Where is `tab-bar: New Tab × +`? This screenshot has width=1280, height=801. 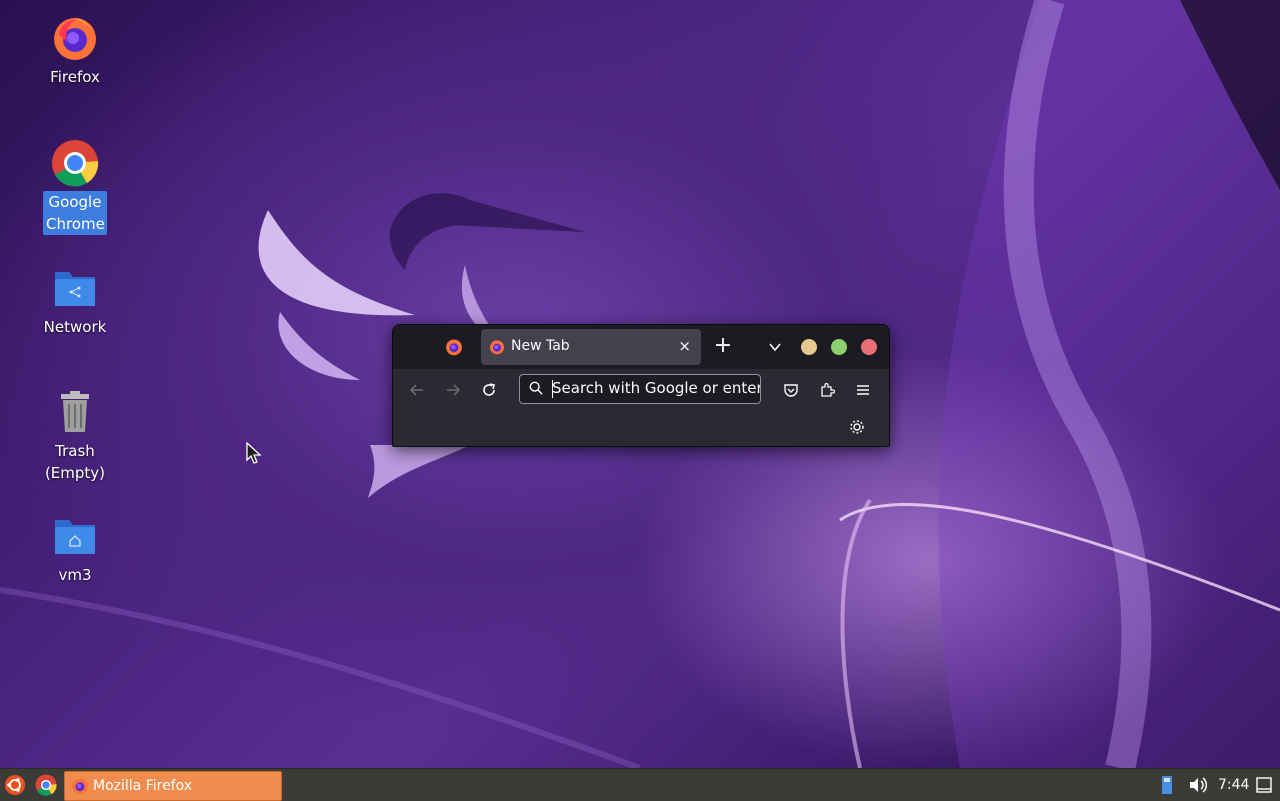
tab-bar: New Tab × + is located at coordinates (641, 347).